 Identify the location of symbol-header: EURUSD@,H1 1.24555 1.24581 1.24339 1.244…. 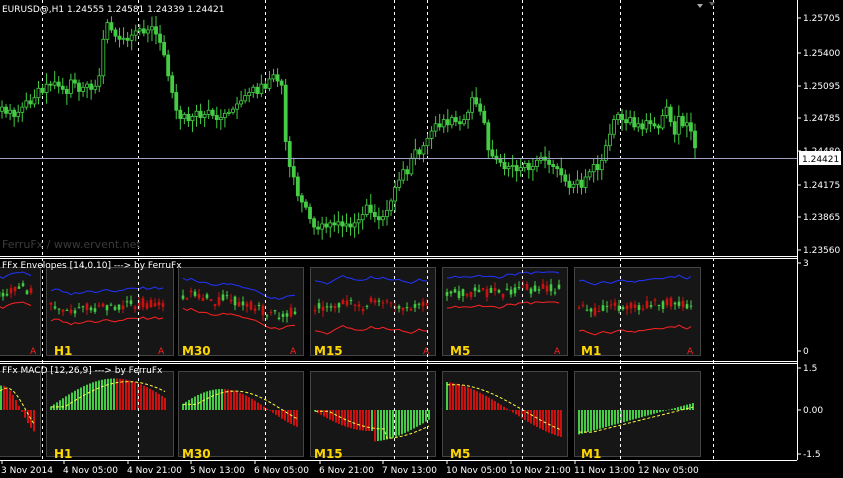
(113, 10).